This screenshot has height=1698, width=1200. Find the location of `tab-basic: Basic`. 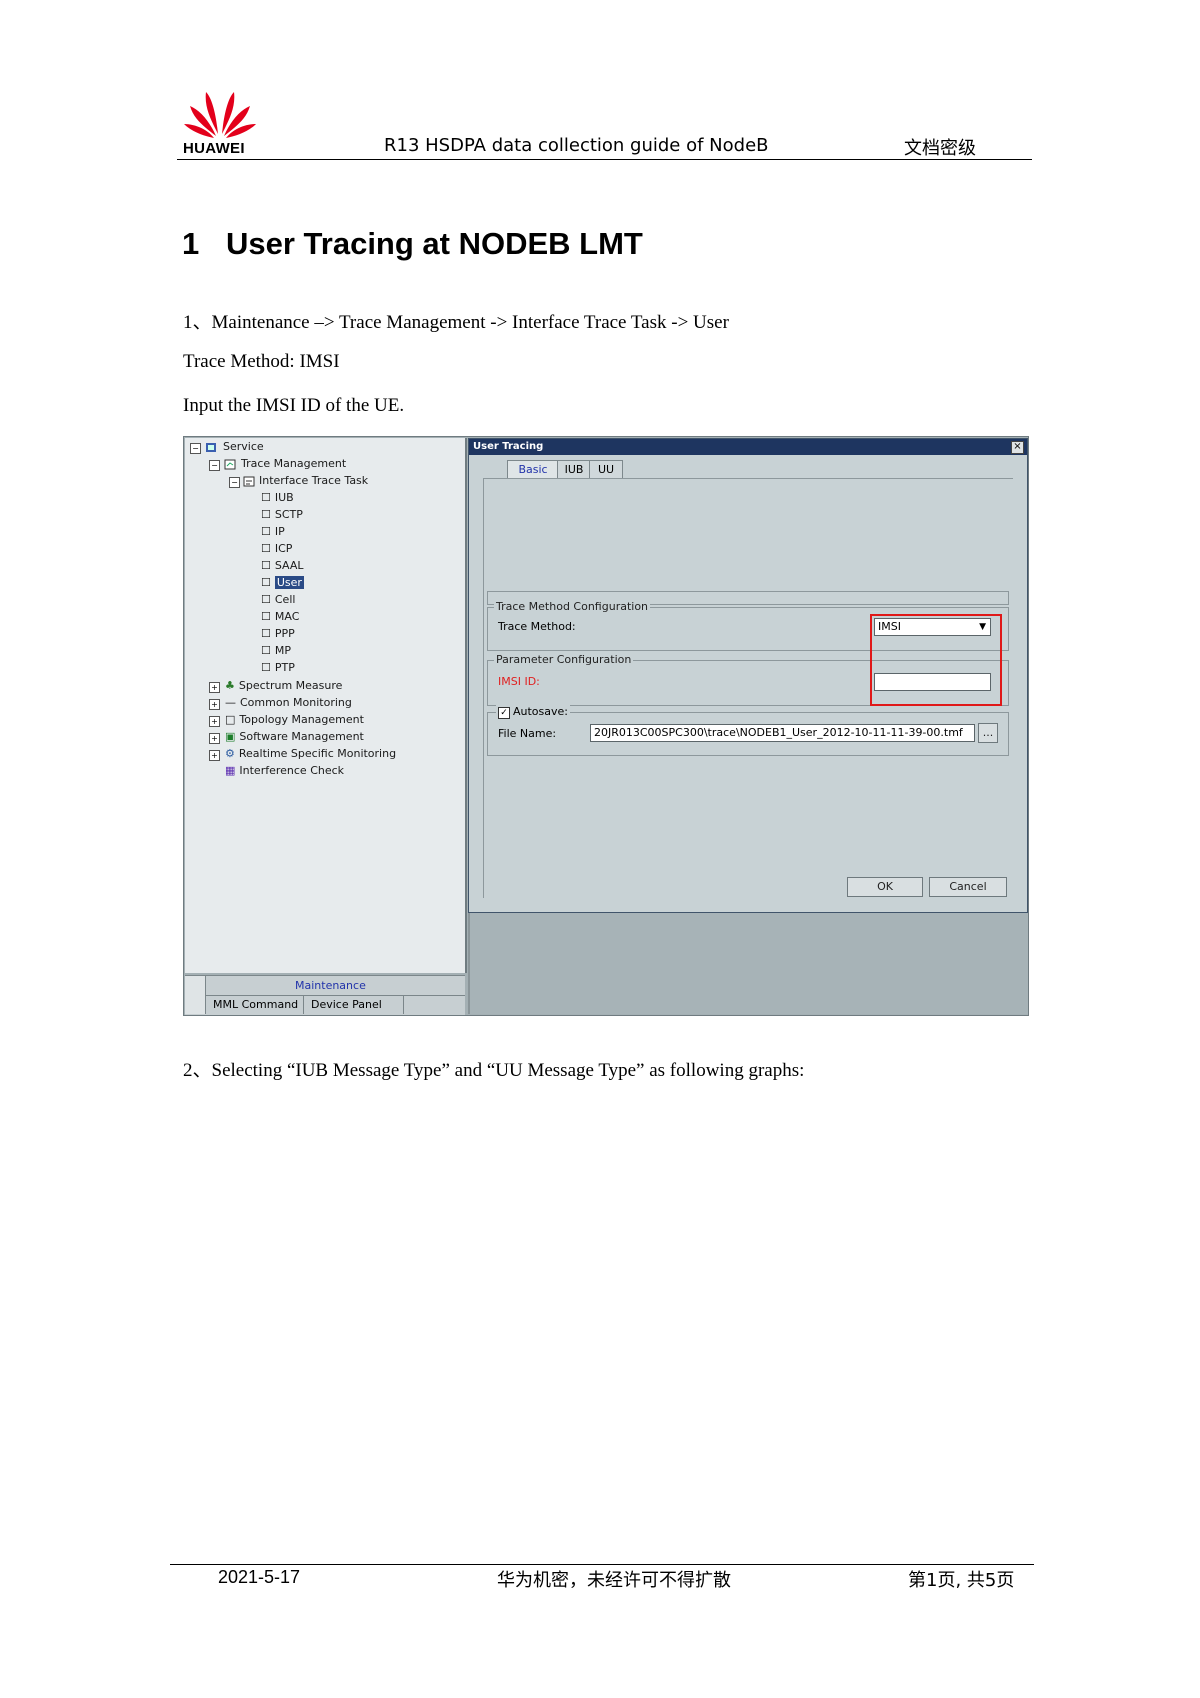

tab-basic: Basic is located at coordinates (533, 469).